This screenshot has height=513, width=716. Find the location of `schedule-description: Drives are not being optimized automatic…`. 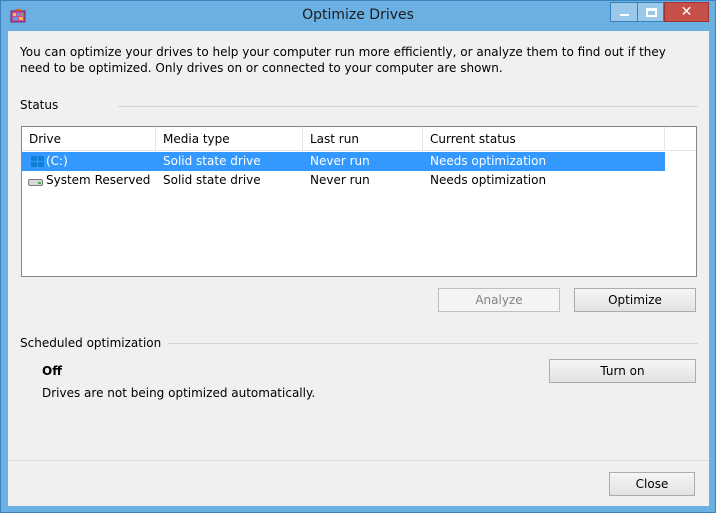

schedule-description: Drives are not being optimized automatic… is located at coordinates (179, 393).